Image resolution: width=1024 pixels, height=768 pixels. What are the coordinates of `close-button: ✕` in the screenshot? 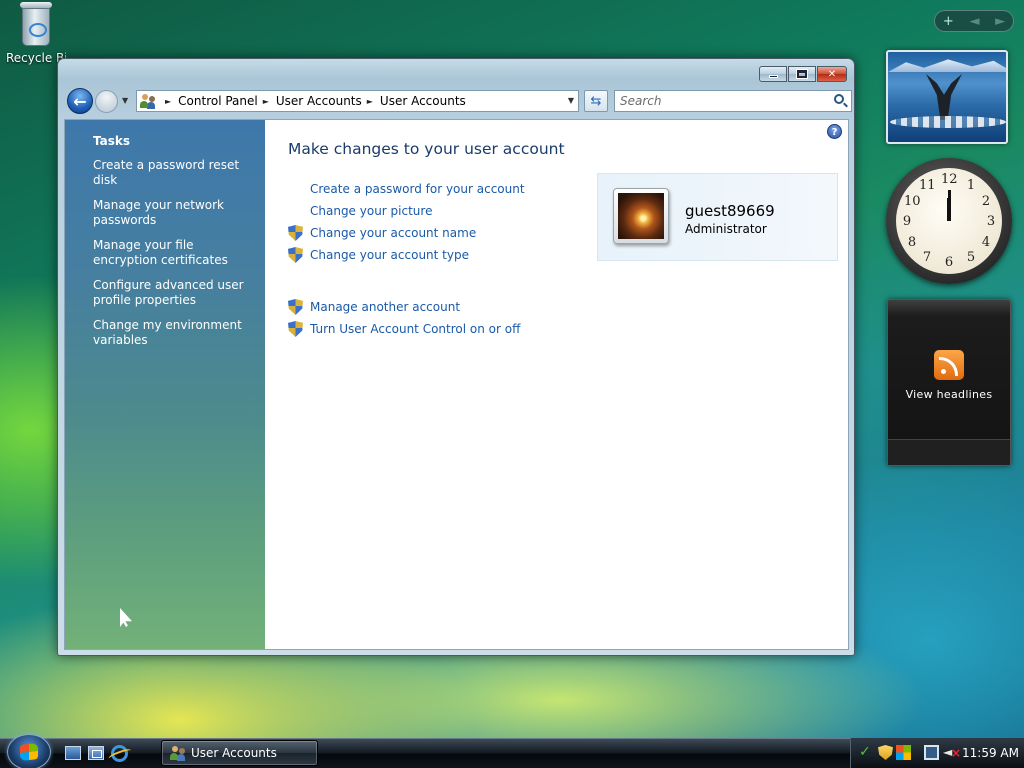 It's located at (832, 74).